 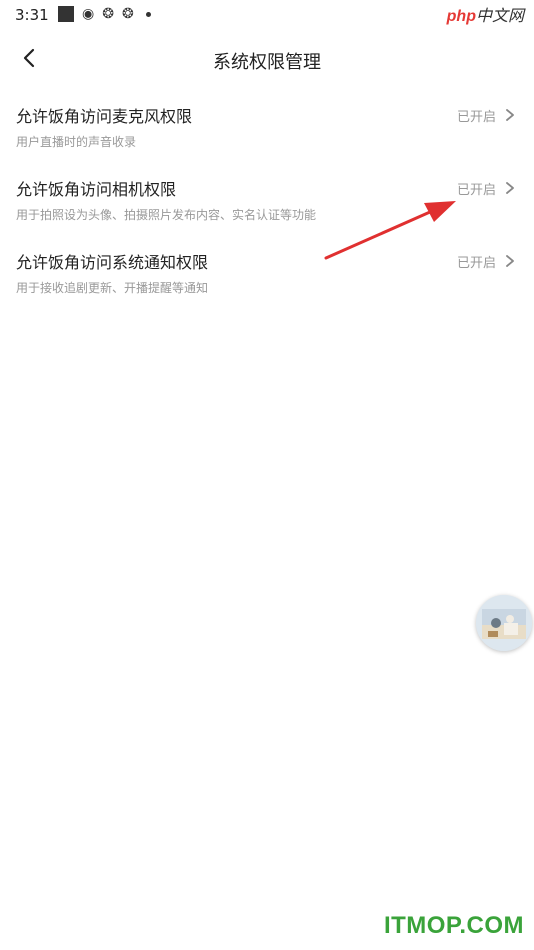 I want to click on floating-thumbnail-icon, so click(x=504, y=623).